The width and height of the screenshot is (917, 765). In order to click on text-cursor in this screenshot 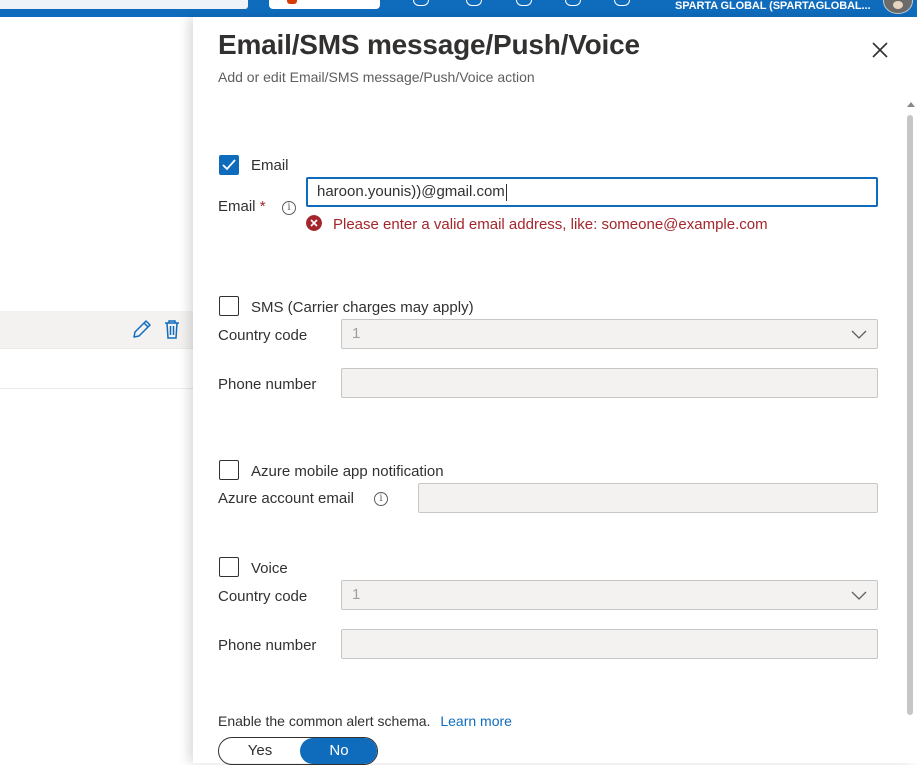, I will do `click(506, 192)`.